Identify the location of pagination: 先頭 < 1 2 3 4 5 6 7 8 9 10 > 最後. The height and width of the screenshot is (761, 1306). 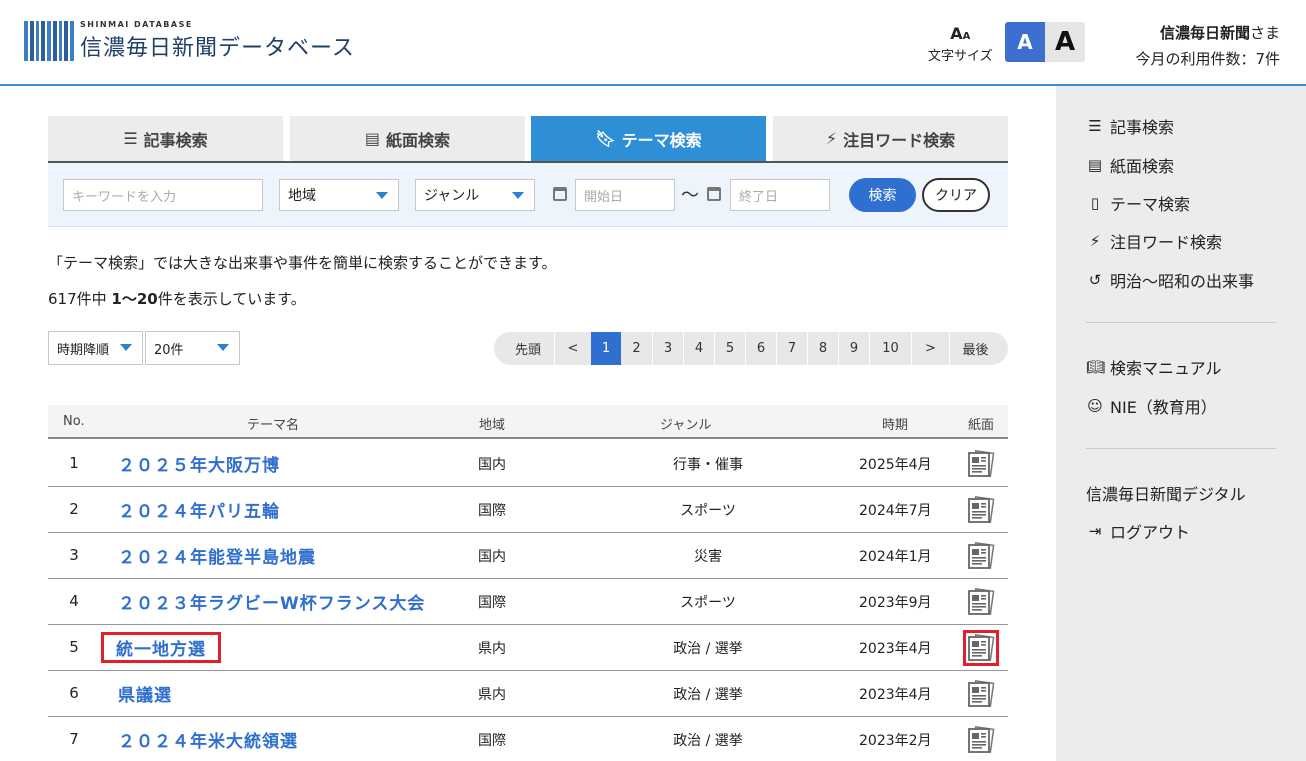
(751, 348).